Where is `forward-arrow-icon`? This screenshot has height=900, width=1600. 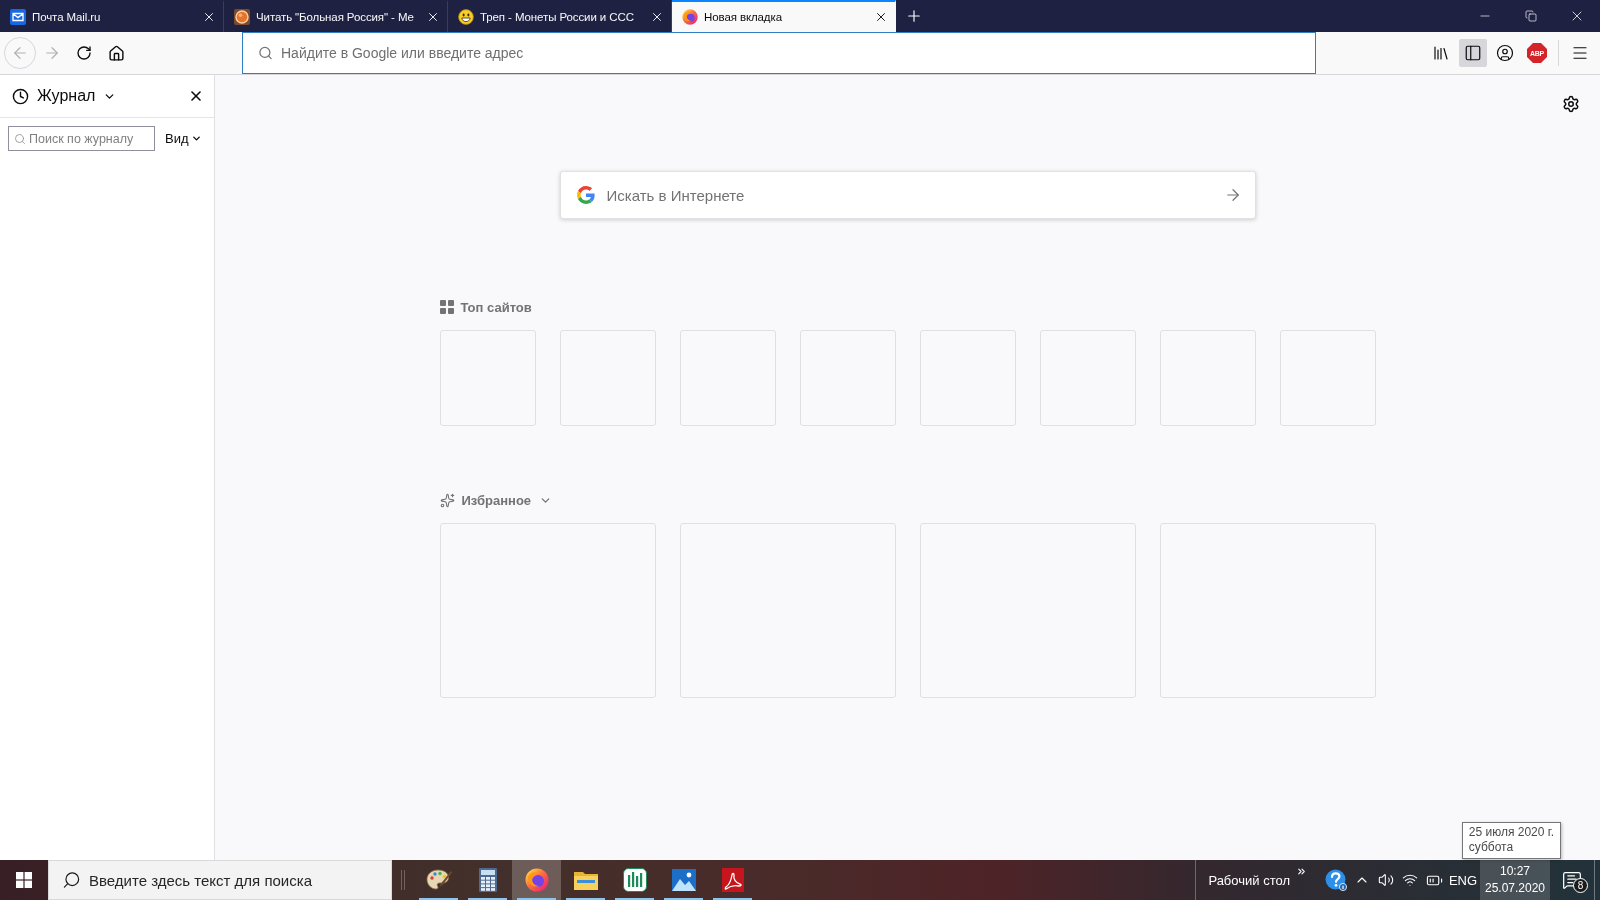
forward-arrow-icon is located at coordinates (52, 53).